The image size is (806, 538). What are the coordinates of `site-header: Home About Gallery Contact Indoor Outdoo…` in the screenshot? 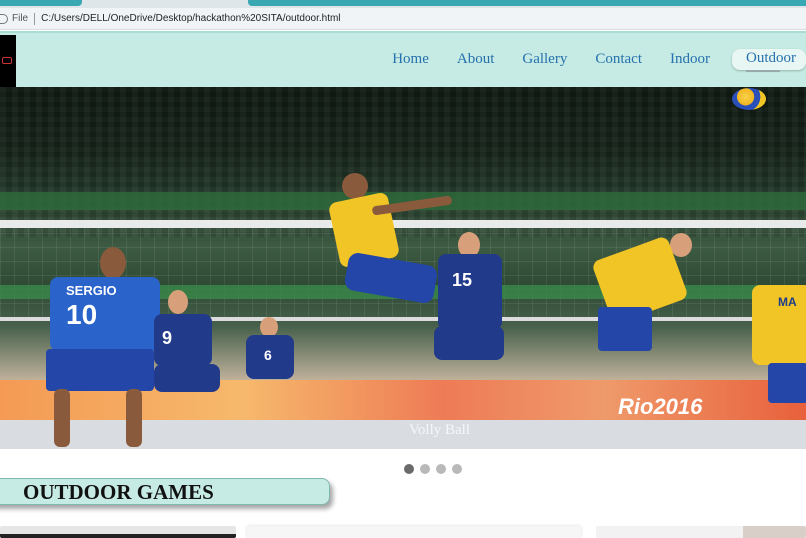 It's located at (403, 59).